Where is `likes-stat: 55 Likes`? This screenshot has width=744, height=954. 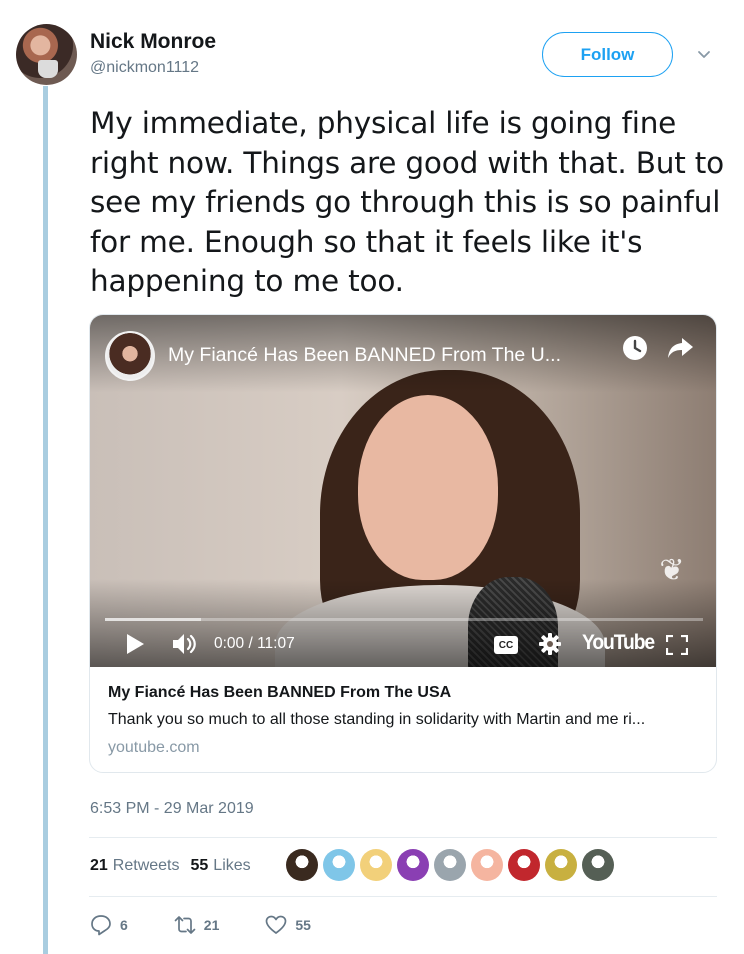 likes-stat: 55 Likes is located at coordinates (221, 866).